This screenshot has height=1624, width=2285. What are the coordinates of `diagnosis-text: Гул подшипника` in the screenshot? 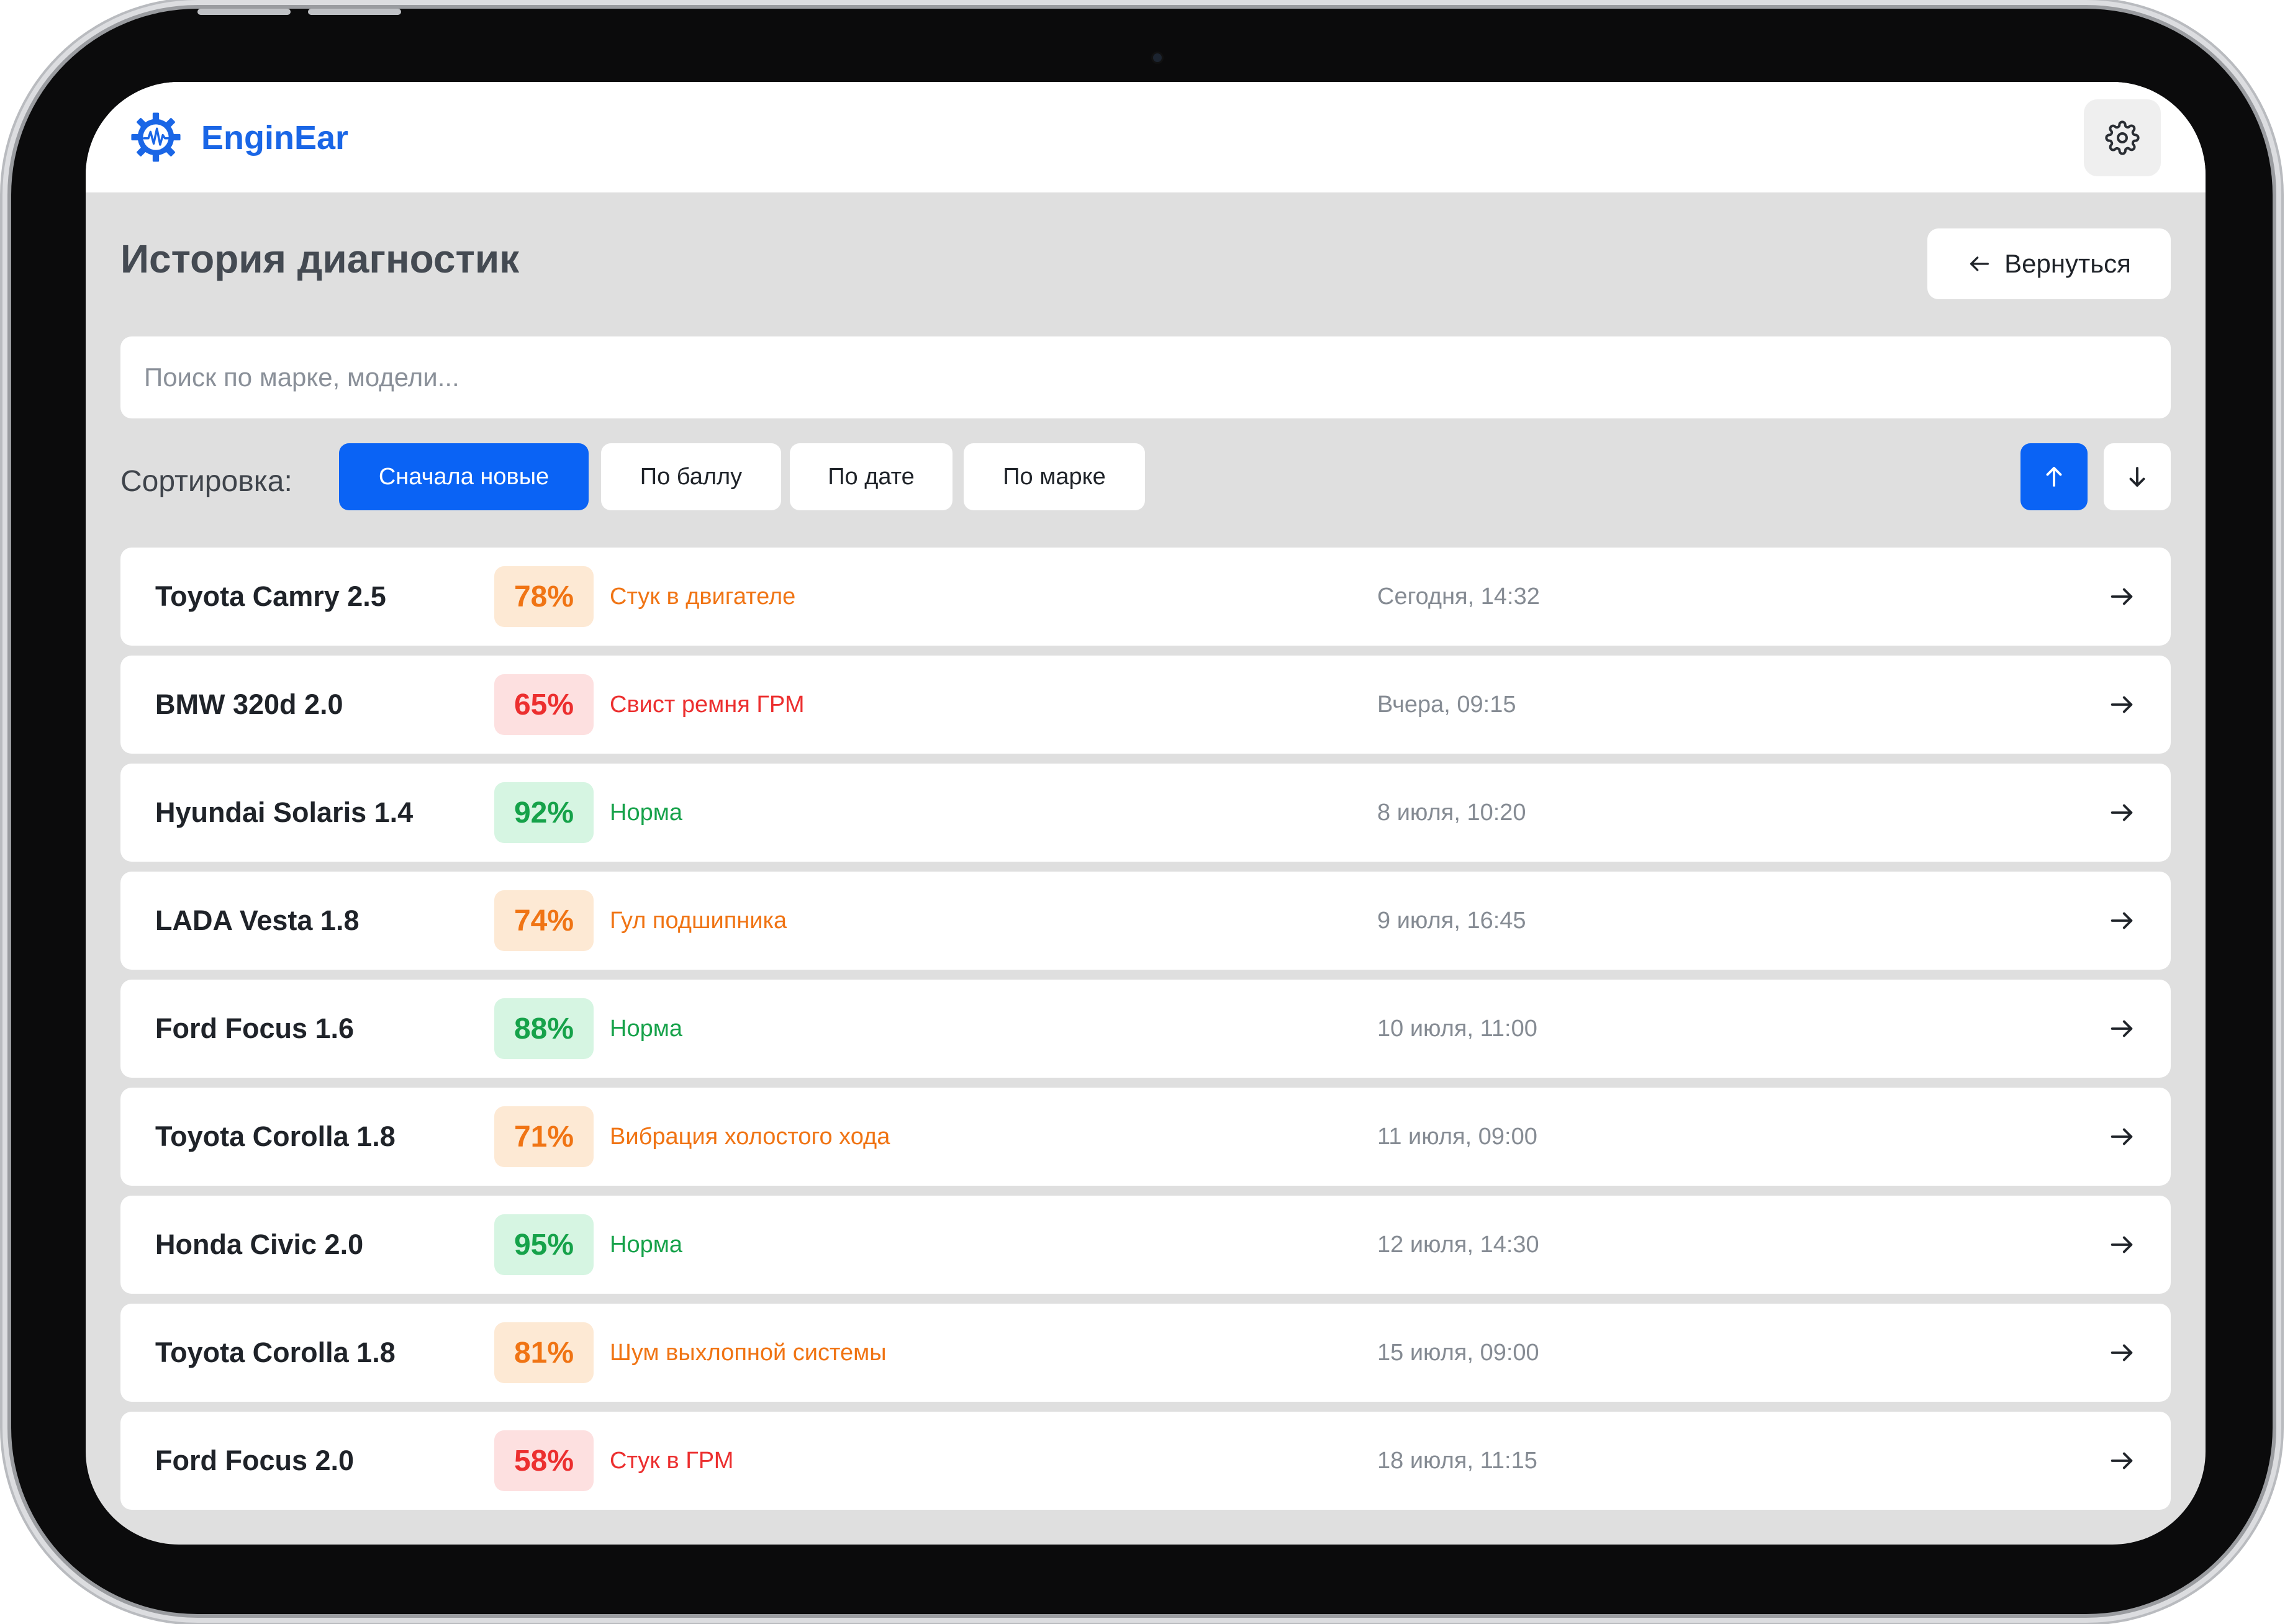 It's located at (698, 921).